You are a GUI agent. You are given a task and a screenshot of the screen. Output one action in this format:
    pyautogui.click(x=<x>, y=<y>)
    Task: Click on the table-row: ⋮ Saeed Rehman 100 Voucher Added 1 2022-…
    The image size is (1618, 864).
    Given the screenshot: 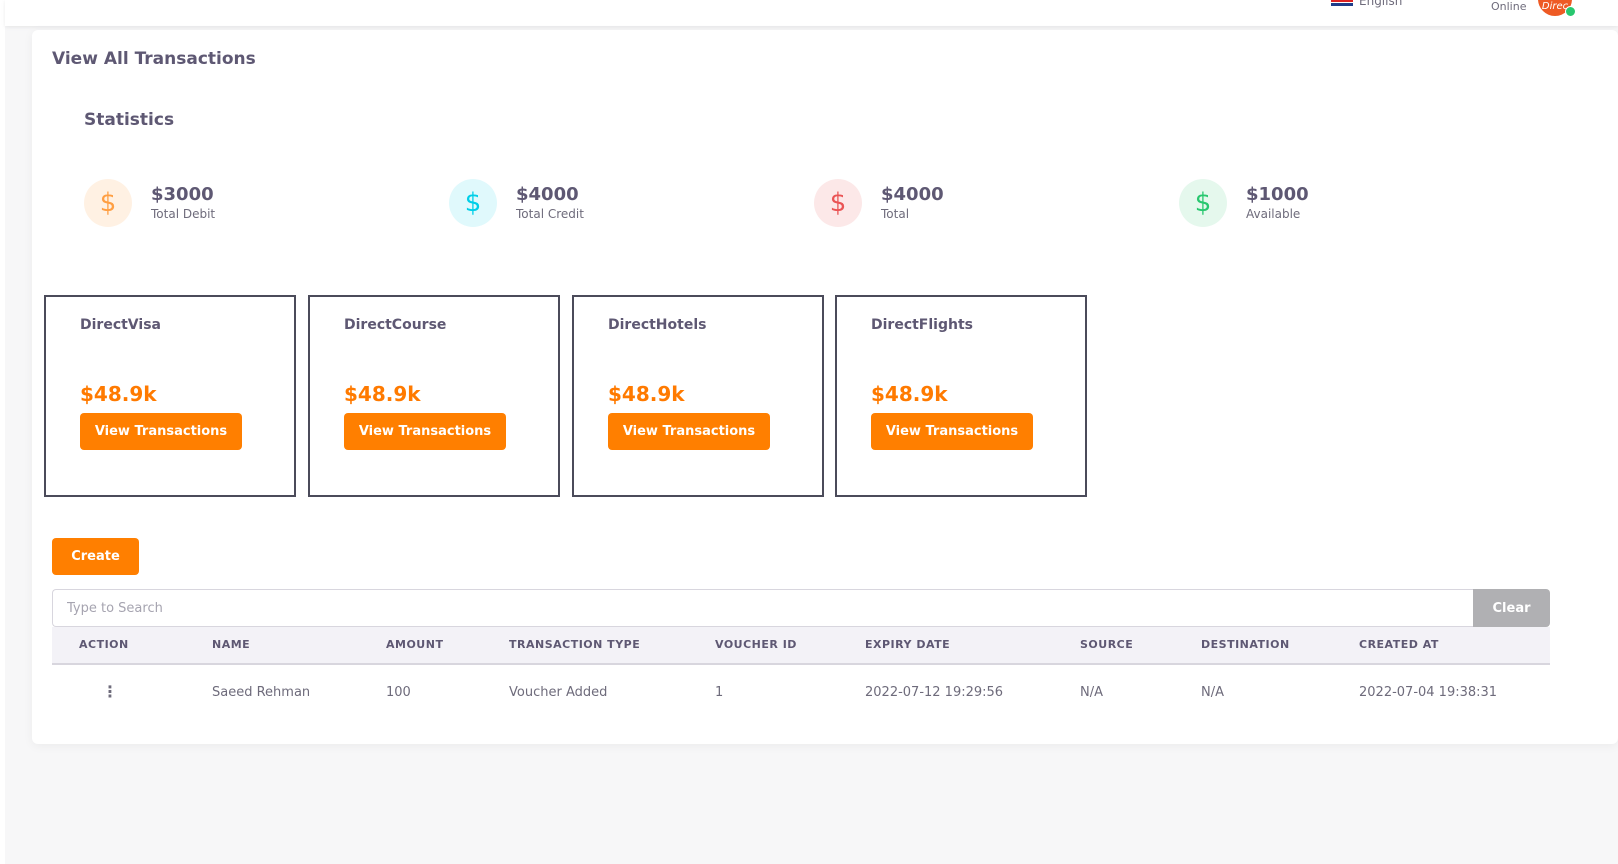 What is the action you would take?
    pyautogui.click(x=801, y=693)
    